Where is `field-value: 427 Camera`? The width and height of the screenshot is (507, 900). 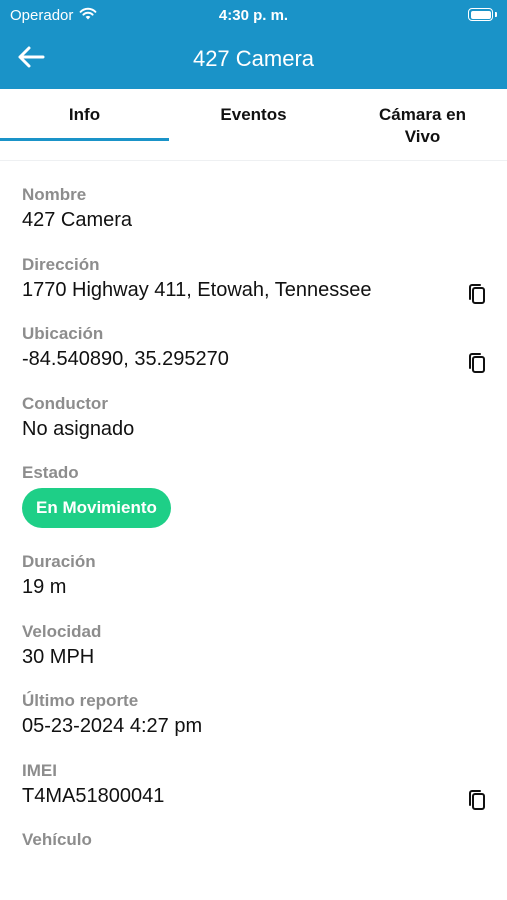 field-value: 427 Camera is located at coordinates (77, 220).